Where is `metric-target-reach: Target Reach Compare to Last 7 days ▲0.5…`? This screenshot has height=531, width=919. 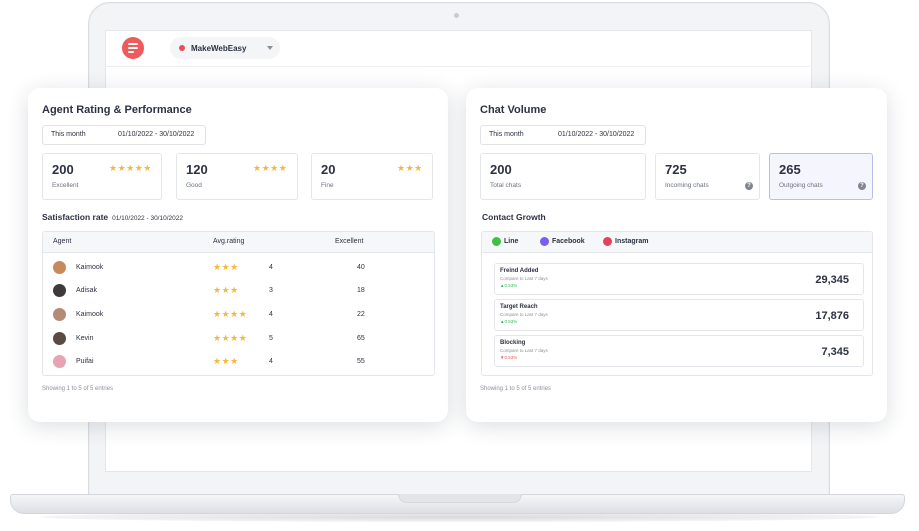 metric-target-reach: Target Reach Compare to Last 7 days ▲0.5… is located at coordinates (679, 315).